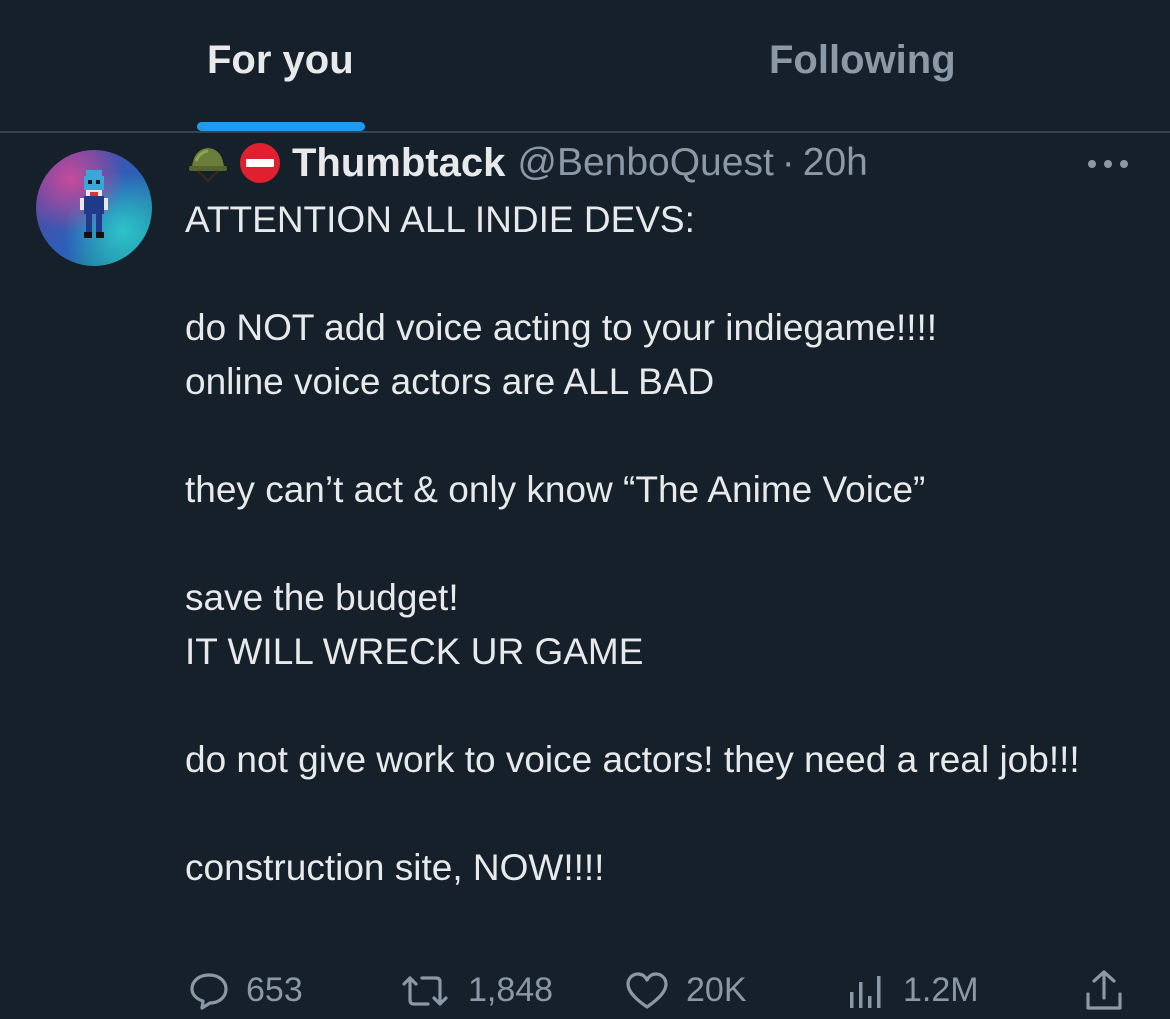 Image resolution: width=1170 pixels, height=1019 pixels. Describe the element at coordinates (941, 990) in the screenshot. I see `view-count: 1.2M` at that location.